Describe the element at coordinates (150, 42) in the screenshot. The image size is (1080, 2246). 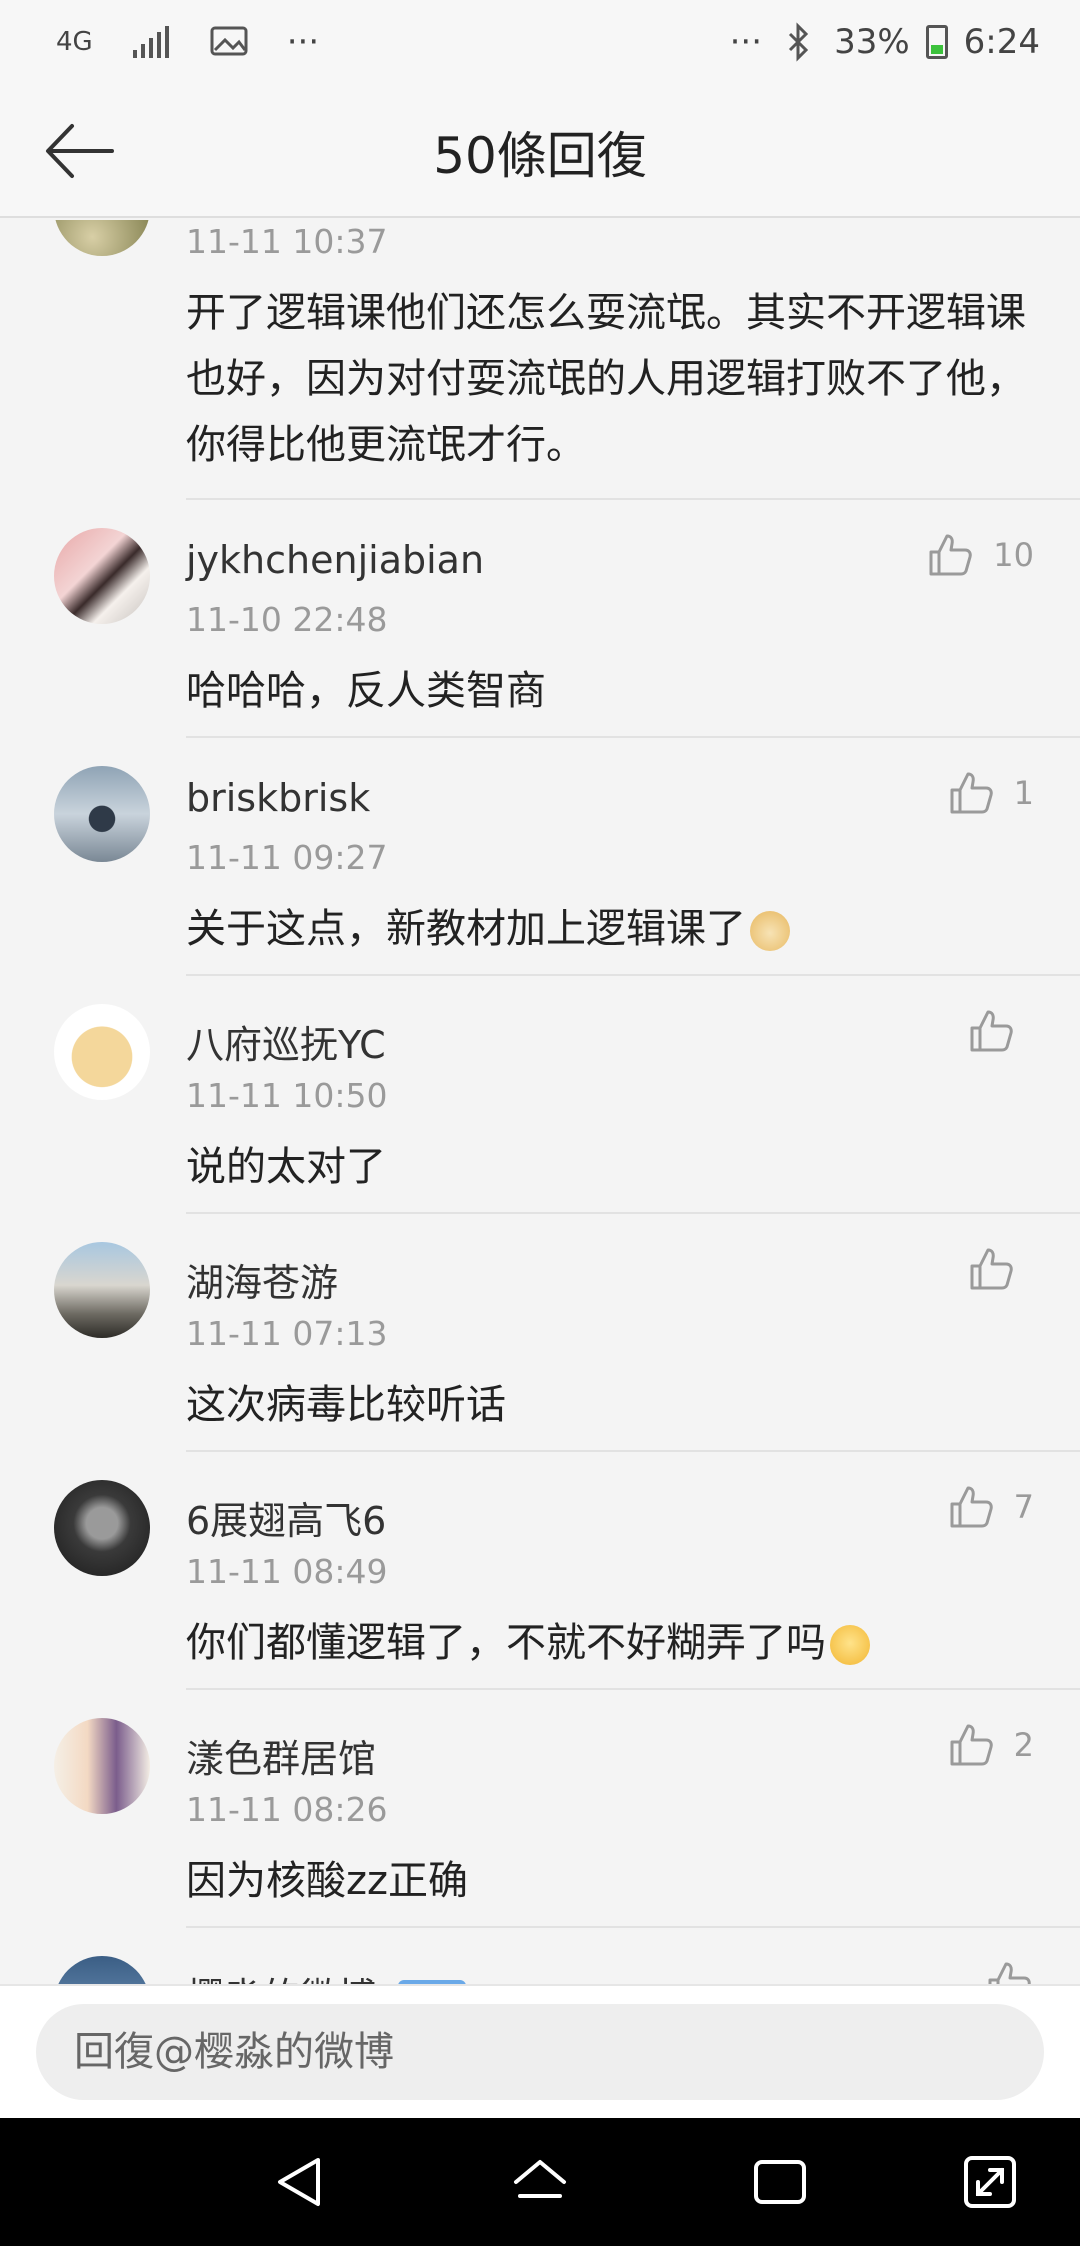
I see `signal-strength-icon` at that location.